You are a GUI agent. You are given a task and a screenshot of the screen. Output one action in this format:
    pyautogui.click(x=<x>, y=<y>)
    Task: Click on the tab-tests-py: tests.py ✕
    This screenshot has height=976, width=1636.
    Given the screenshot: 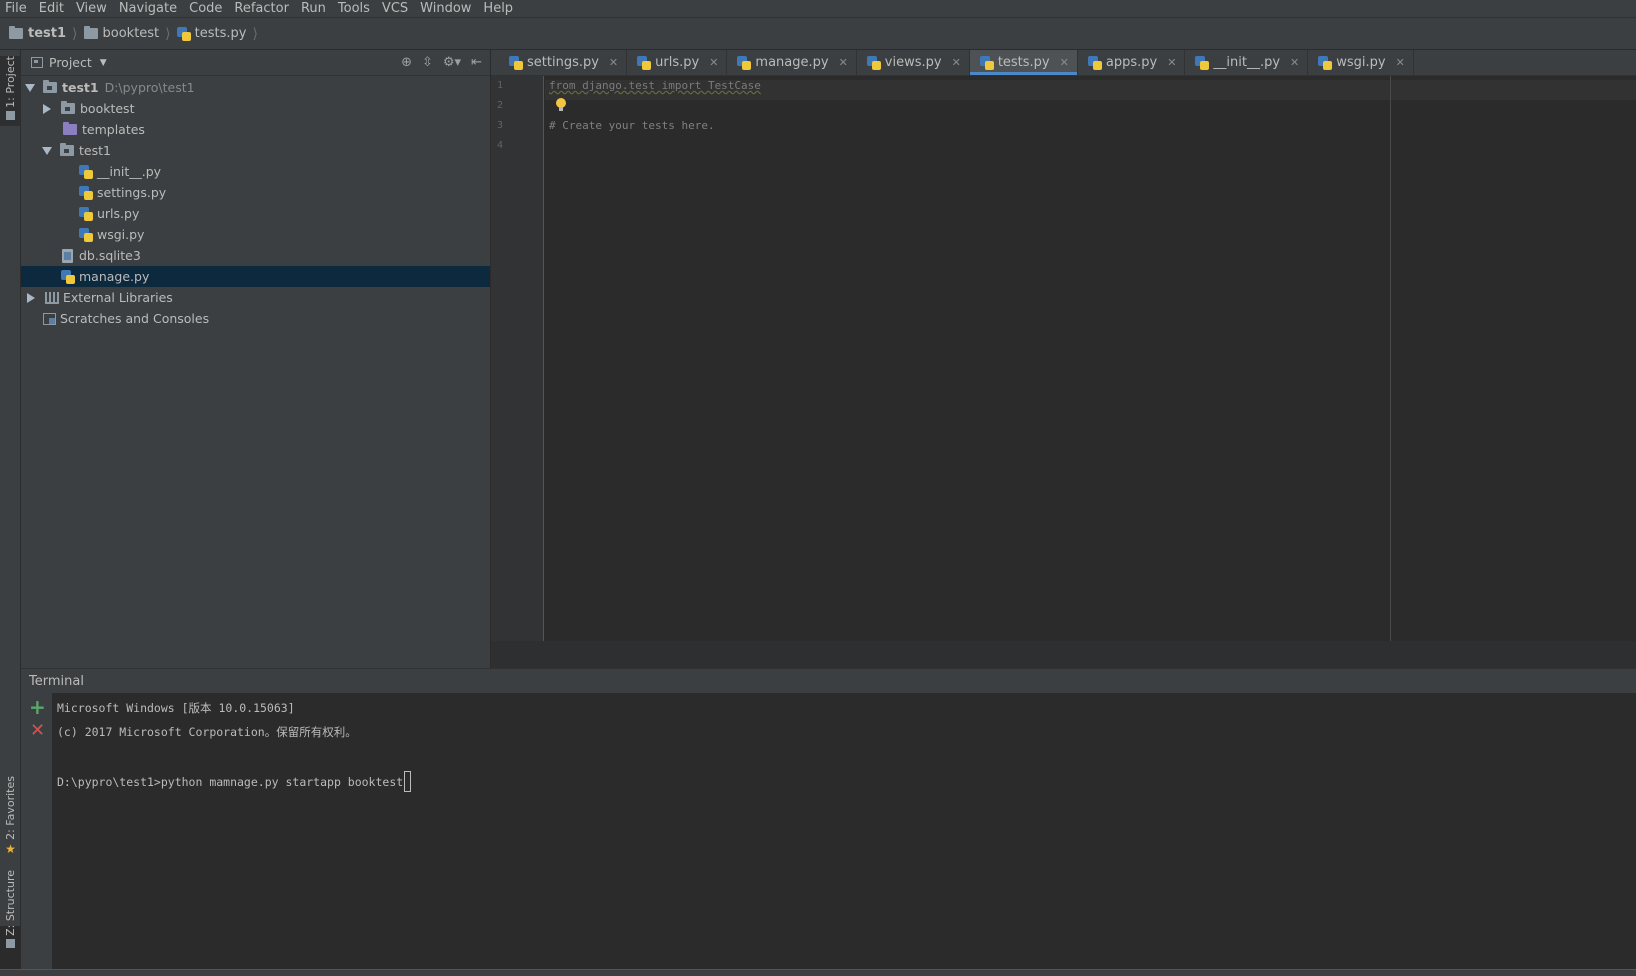 What is the action you would take?
    pyautogui.click(x=1023, y=62)
    